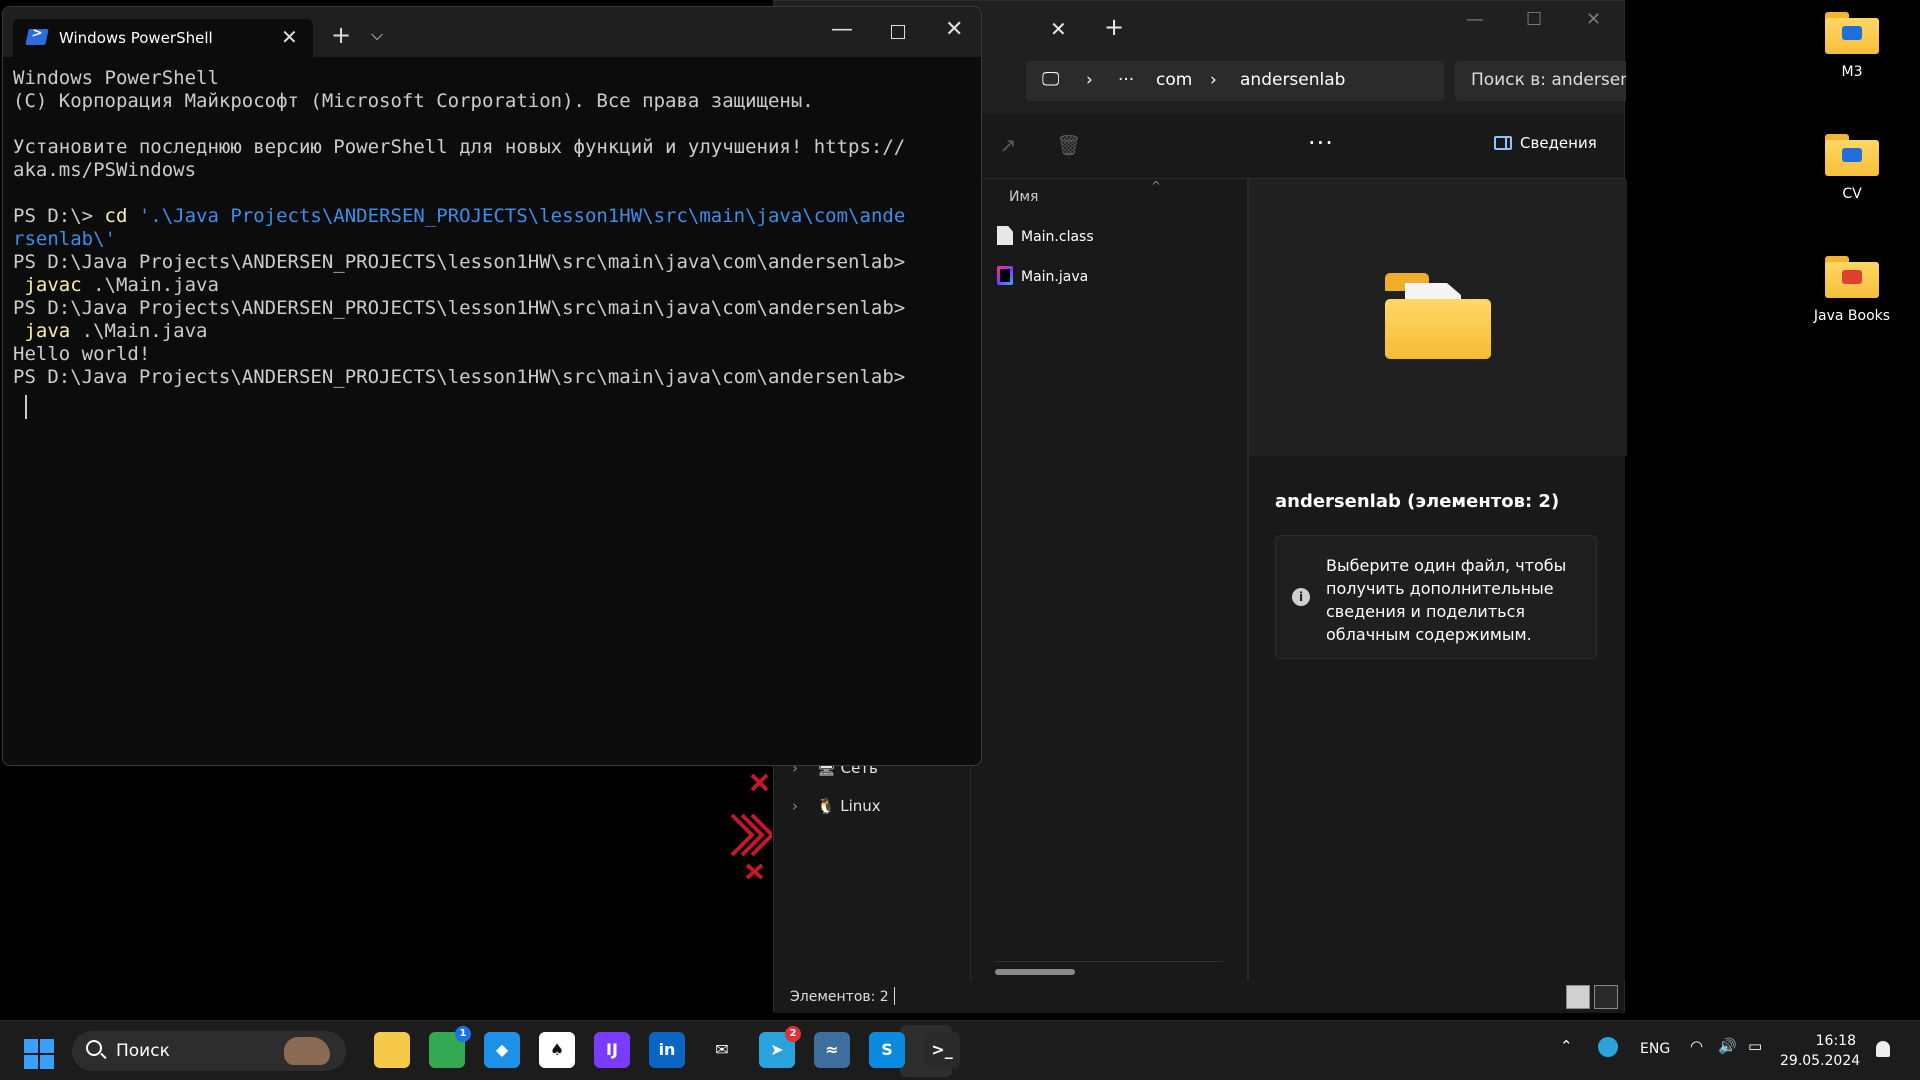 Image resolution: width=1920 pixels, height=1080 pixels. Describe the element at coordinates (1068, 145) in the screenshot. I see `delete-icon: 🗑` at that location.